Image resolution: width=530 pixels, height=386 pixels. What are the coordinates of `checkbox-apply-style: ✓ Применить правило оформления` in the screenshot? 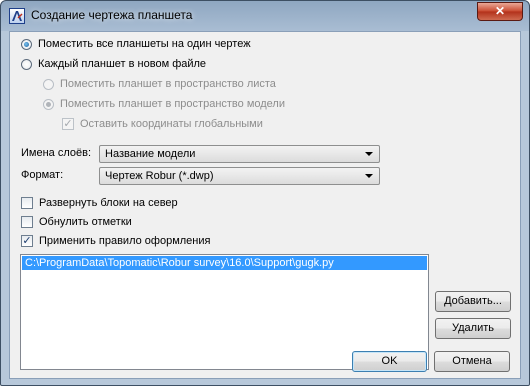 It's located at (115, 241).